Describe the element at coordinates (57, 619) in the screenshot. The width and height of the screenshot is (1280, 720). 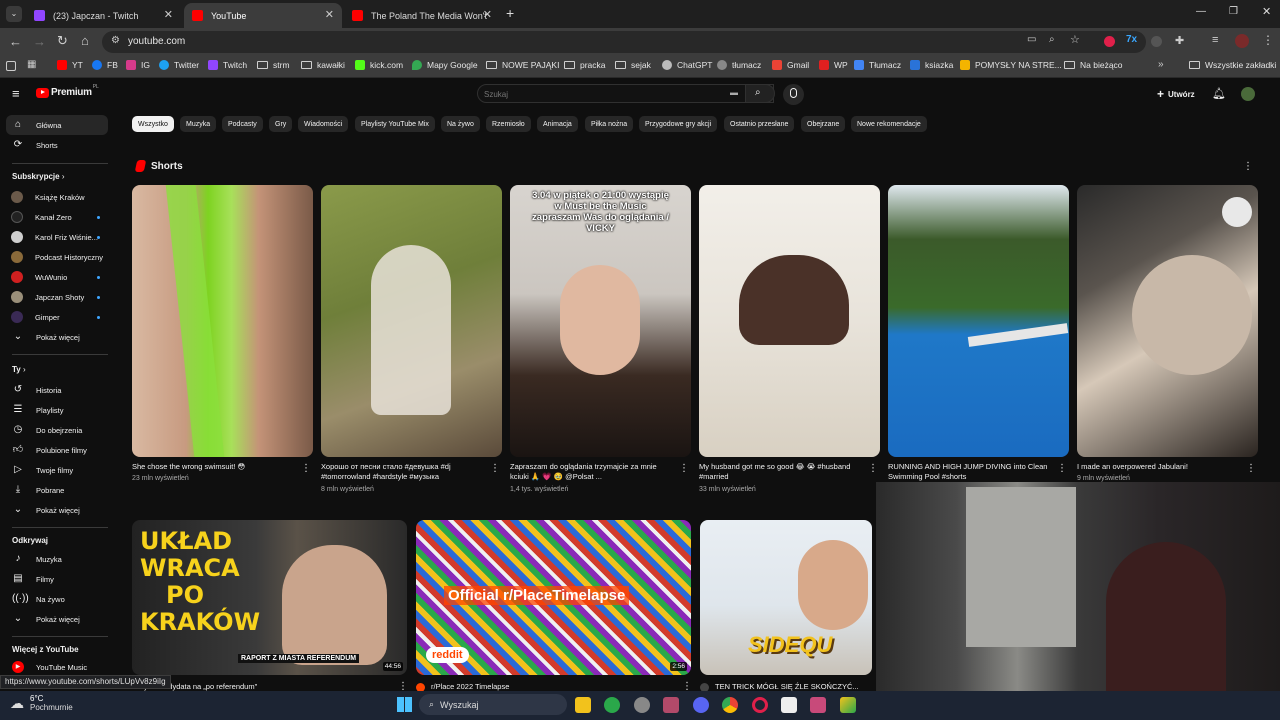
I see `sidebar-show-more-explore: ⌄ Pokaż więcej` at that location.